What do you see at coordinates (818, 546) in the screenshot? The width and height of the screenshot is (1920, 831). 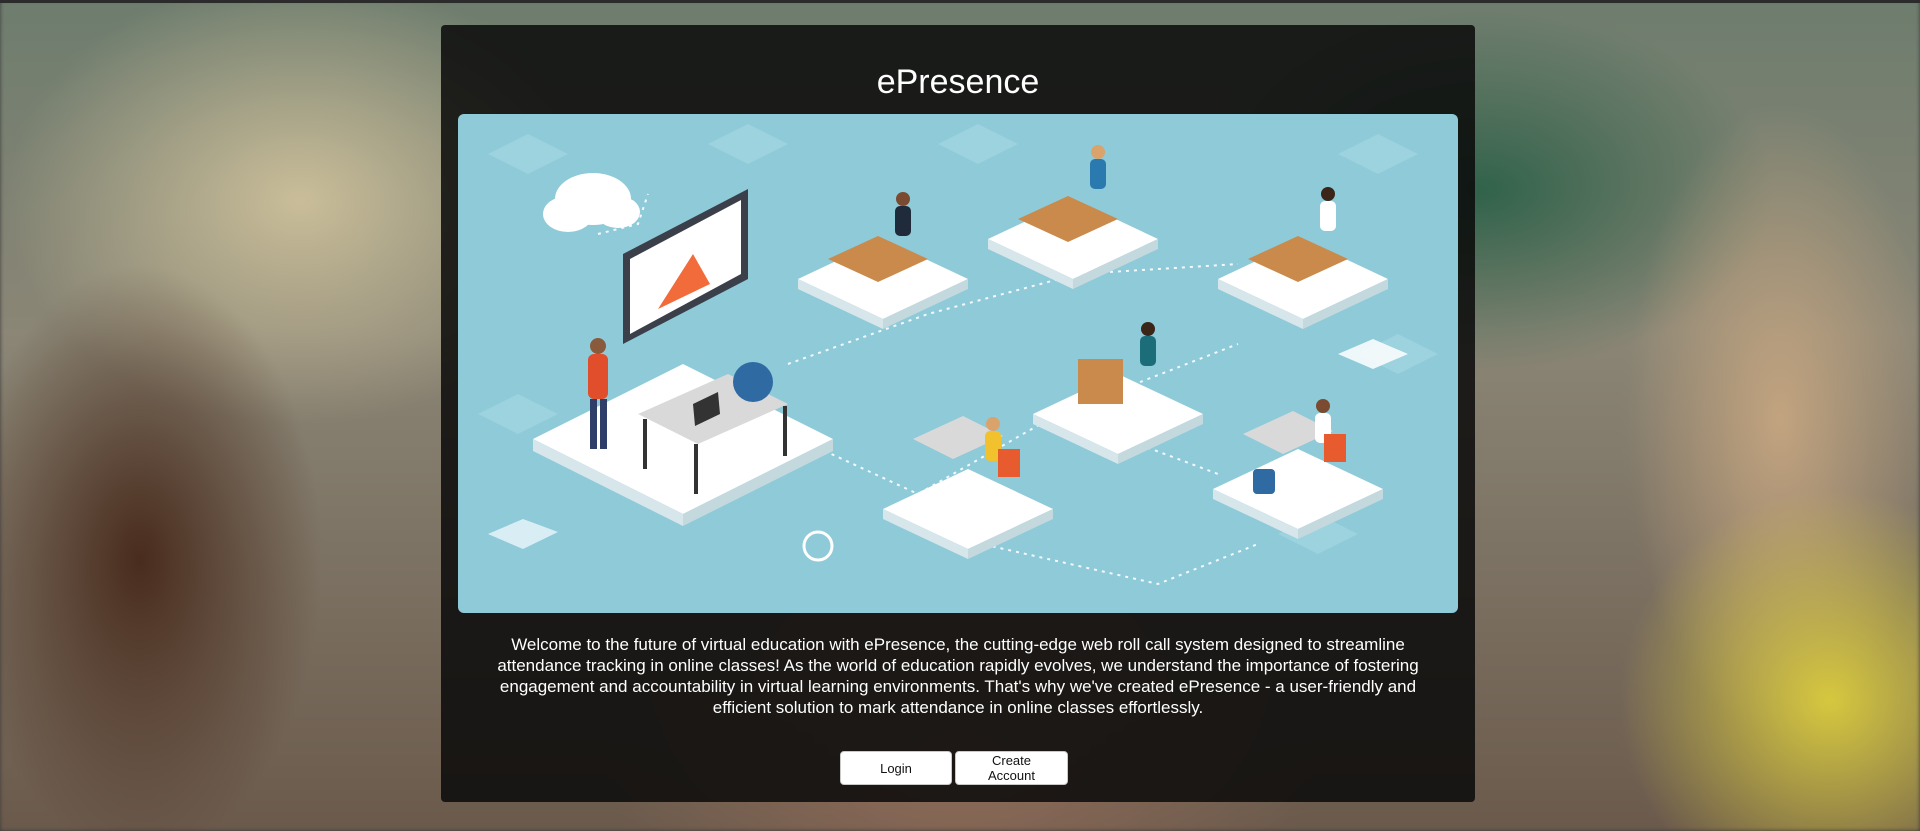 I see `badge-icon` at bounding box center [818, 546].